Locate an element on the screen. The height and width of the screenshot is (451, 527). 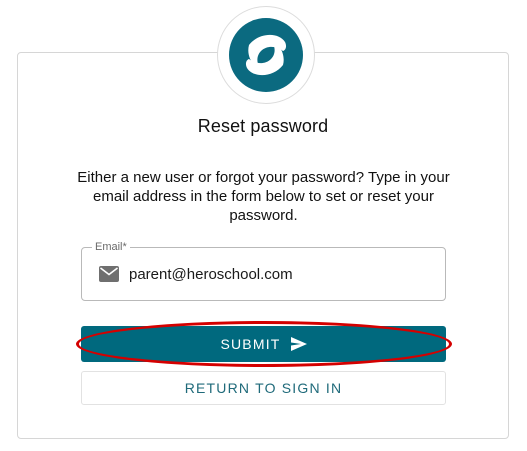
return-to-sign-in-button: RETURN TO SIGN IN is located at coordinates (263, 388).